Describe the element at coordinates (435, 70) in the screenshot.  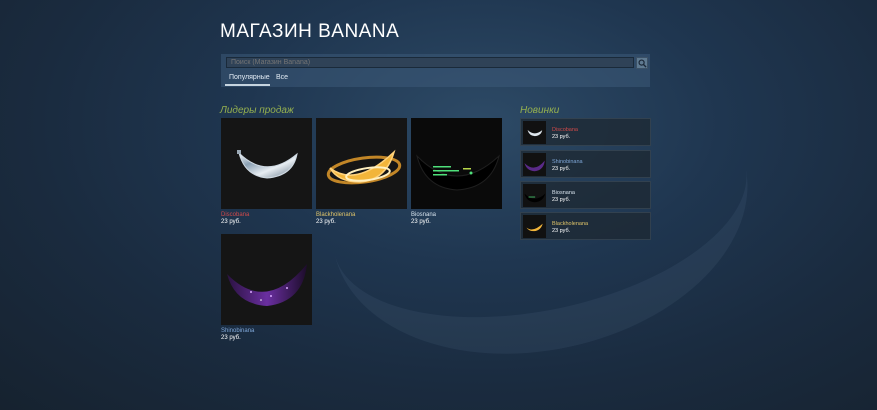
I see `search-panel` at that location.